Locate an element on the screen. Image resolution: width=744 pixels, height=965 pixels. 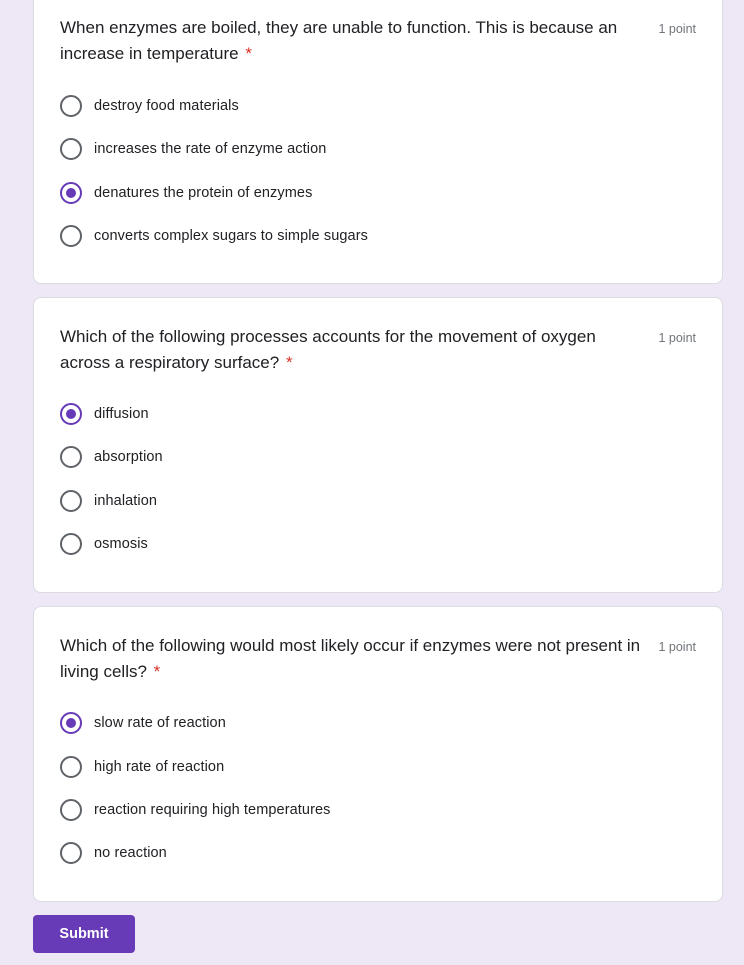
option-radio: reaction requiring high temperatures is located at coordinates (195, 810).